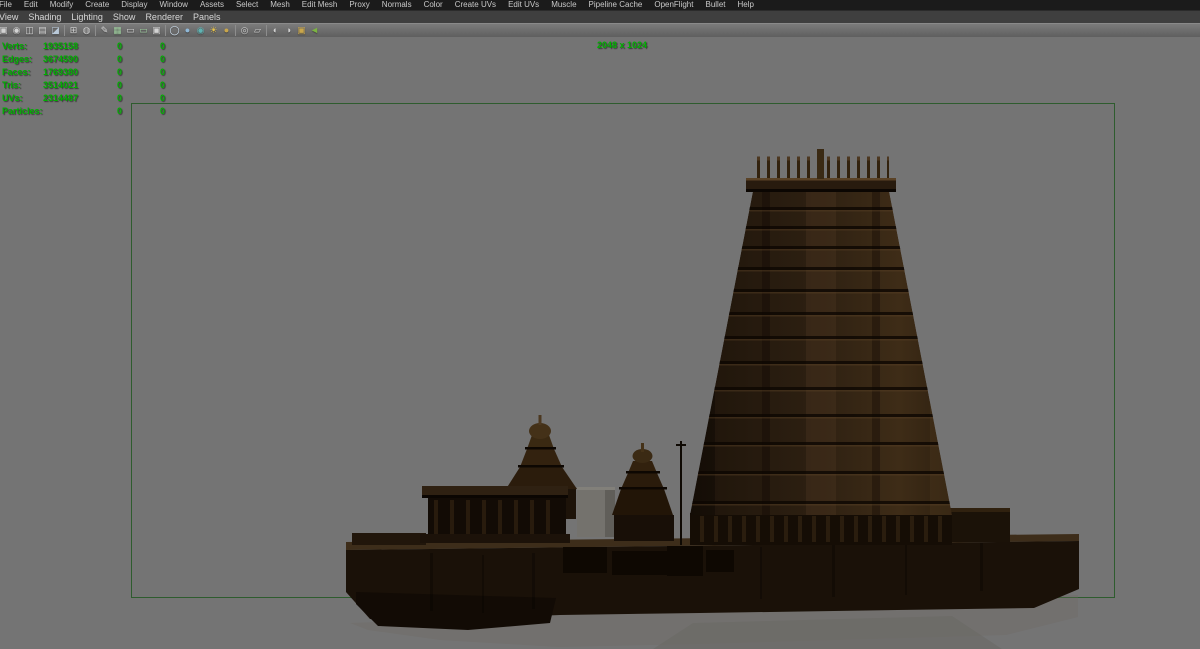 This screenshot has height=649, width=1200. I want to click on menu-select: Select, so click(247, 5).